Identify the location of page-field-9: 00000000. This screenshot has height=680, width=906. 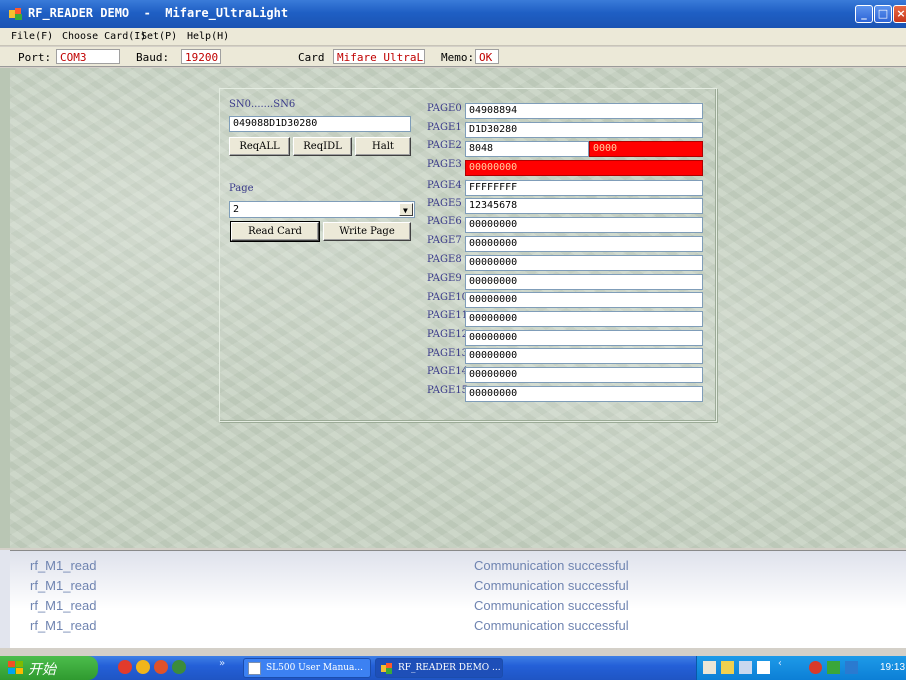
(584, 282).